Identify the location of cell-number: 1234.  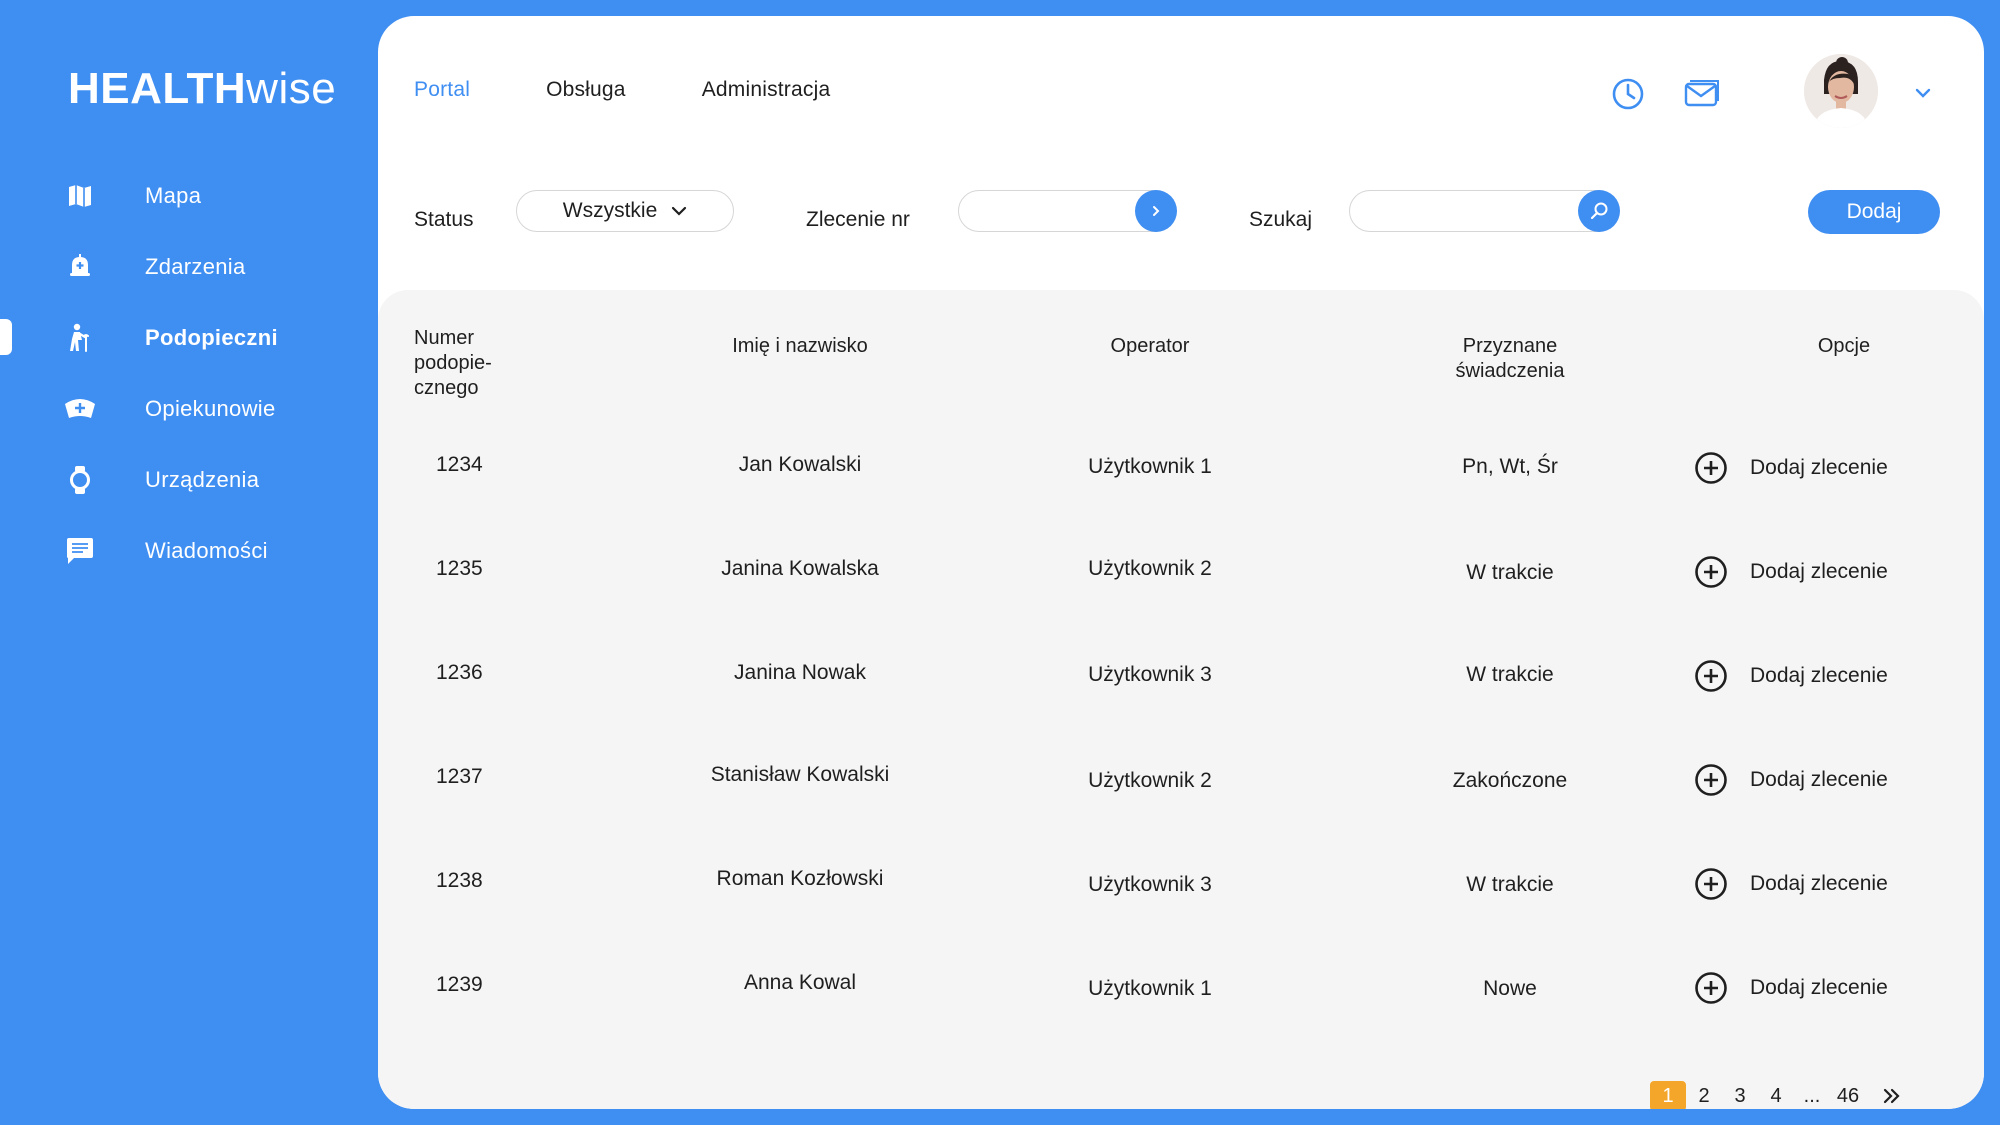
(459, 464).